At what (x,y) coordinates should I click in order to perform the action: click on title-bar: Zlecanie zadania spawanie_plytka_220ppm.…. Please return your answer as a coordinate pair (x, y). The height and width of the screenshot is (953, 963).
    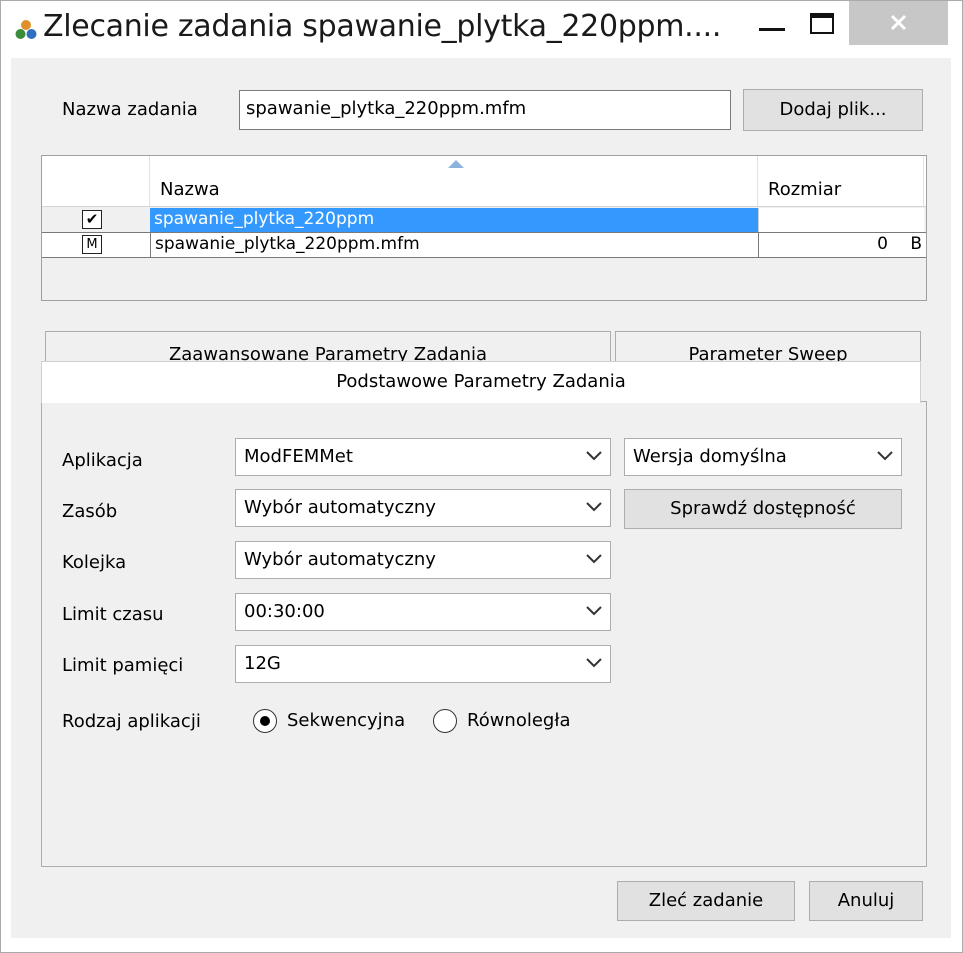
    Looking at the image, I should click on (481, 29).